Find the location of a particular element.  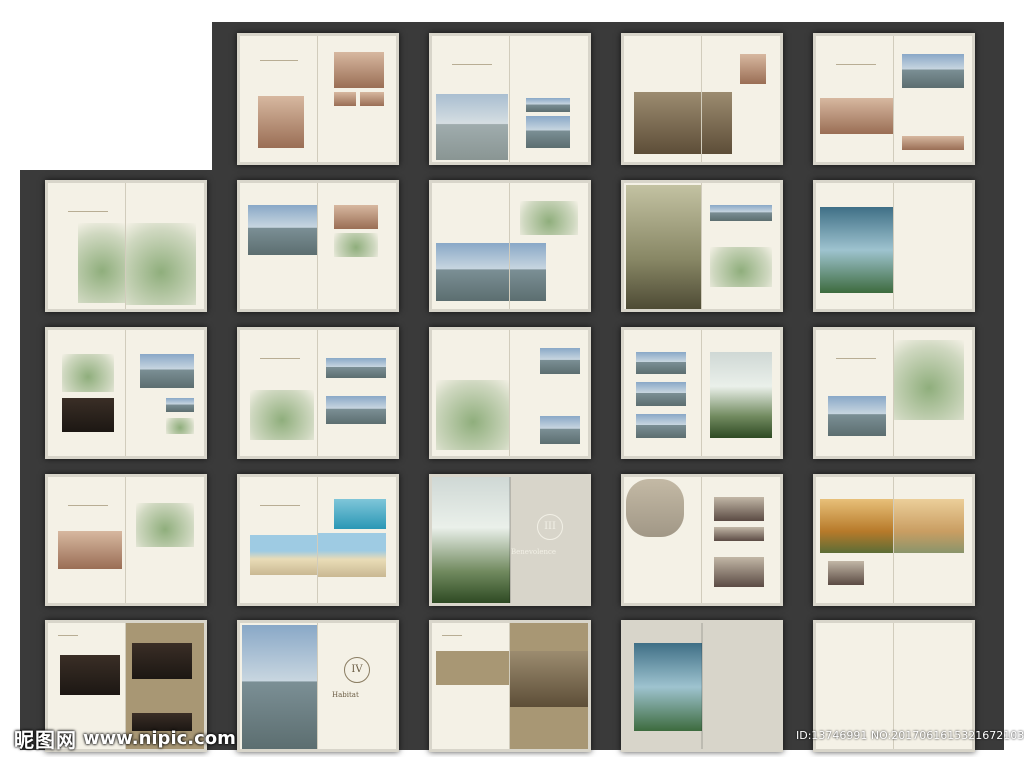

chapter-4-mark: IV is located at coordinates (357, 670).